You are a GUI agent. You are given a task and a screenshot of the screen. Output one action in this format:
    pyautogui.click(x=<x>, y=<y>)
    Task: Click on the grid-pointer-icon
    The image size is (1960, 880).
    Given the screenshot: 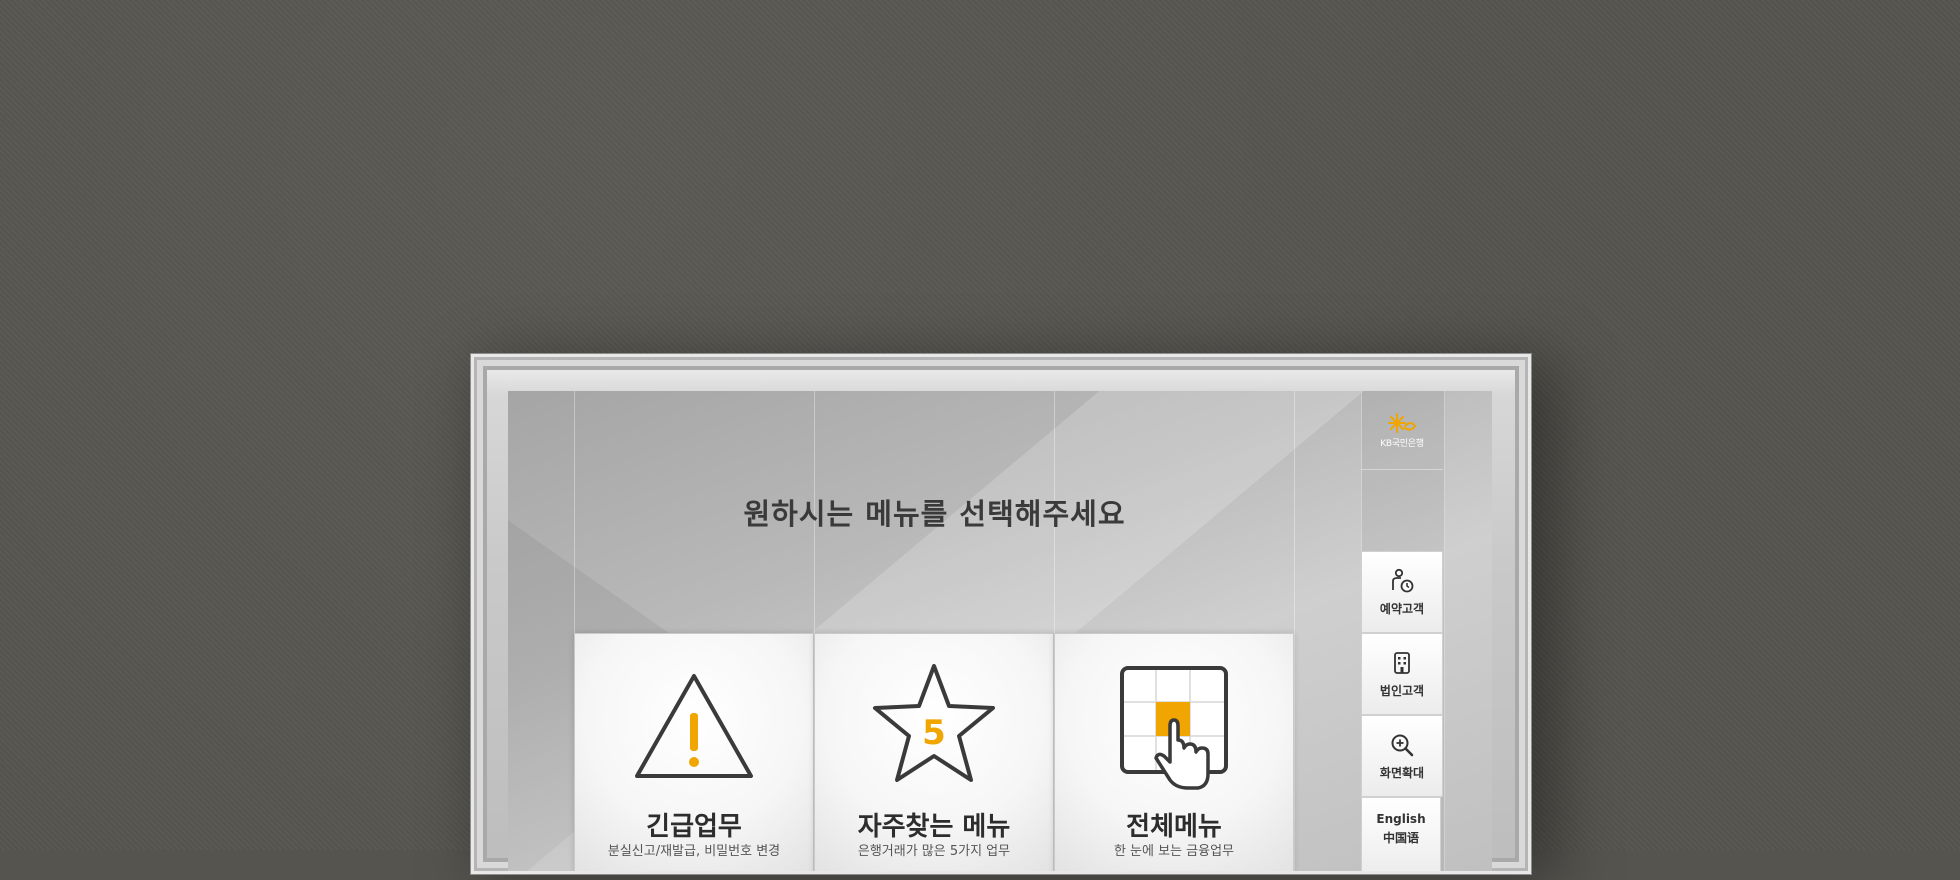 What is the action you would take?
    pyautogui.click(x=1174, y=728)
    